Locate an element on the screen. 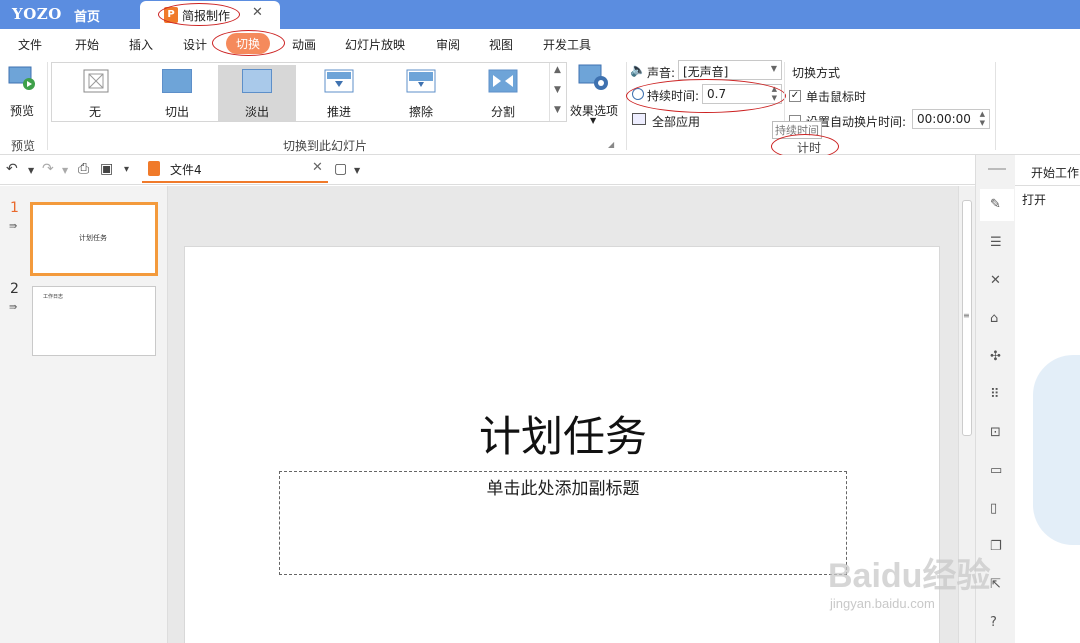 This screenshot has width=1080, height=643. sound-label: 声音: is located at coordinates (661, 73).